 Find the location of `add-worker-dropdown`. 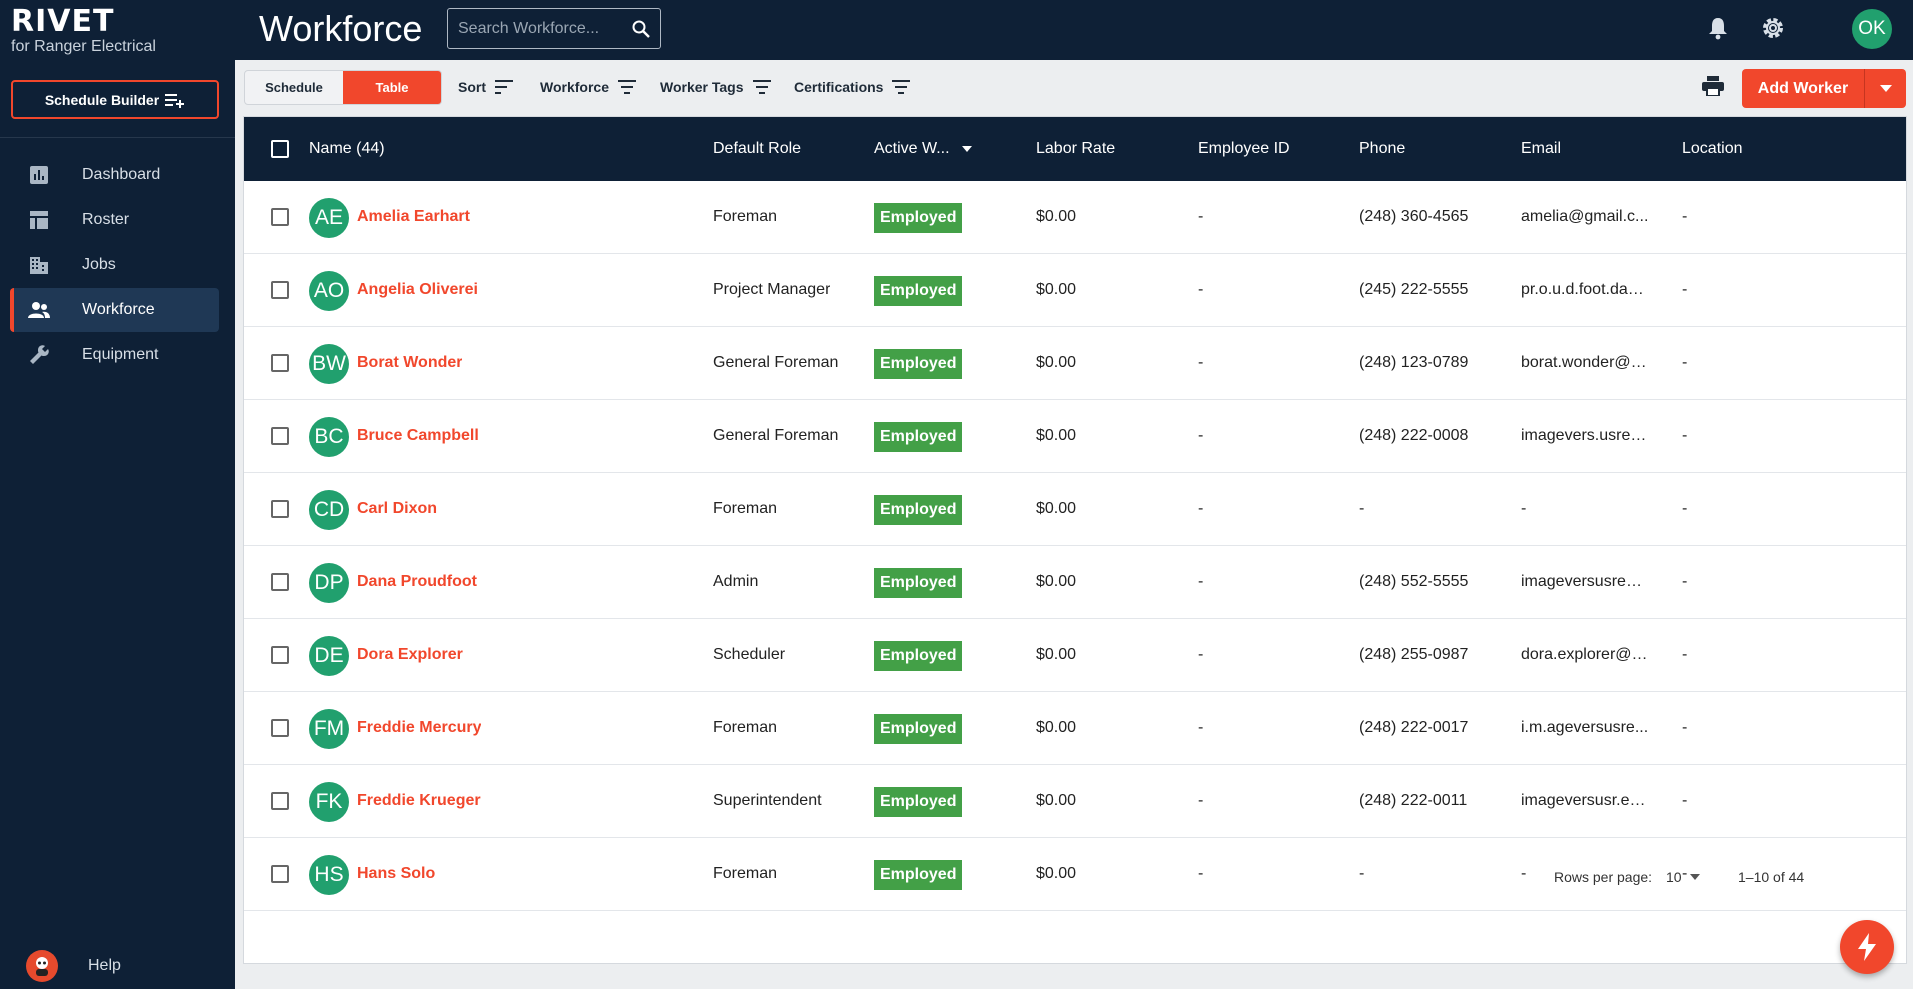

add-worker-dropdown is located at coordinates (1885, 88).